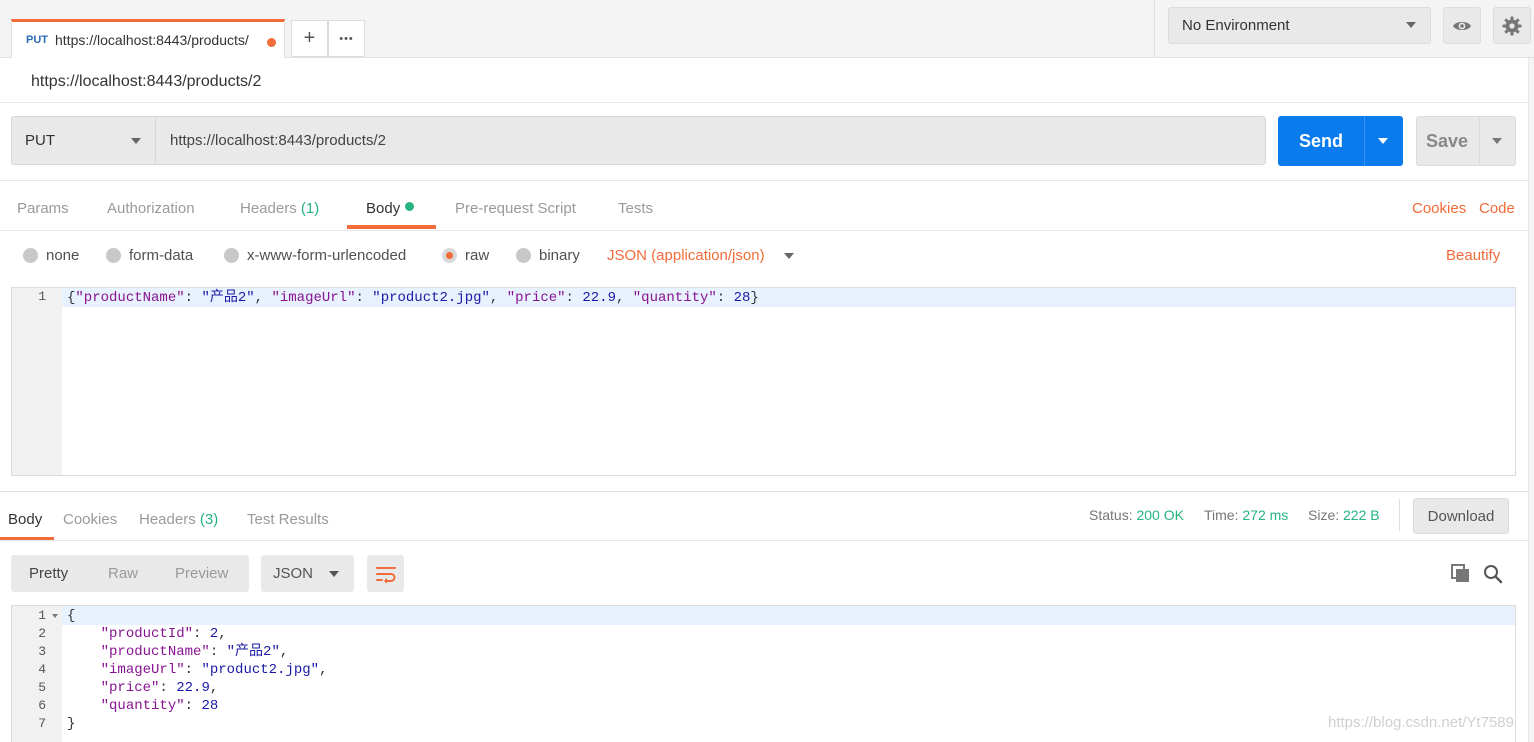 The height and width of the screenshot is (742, 1534). I want to click on json-line: "quantity": 28, so click(159, 706).